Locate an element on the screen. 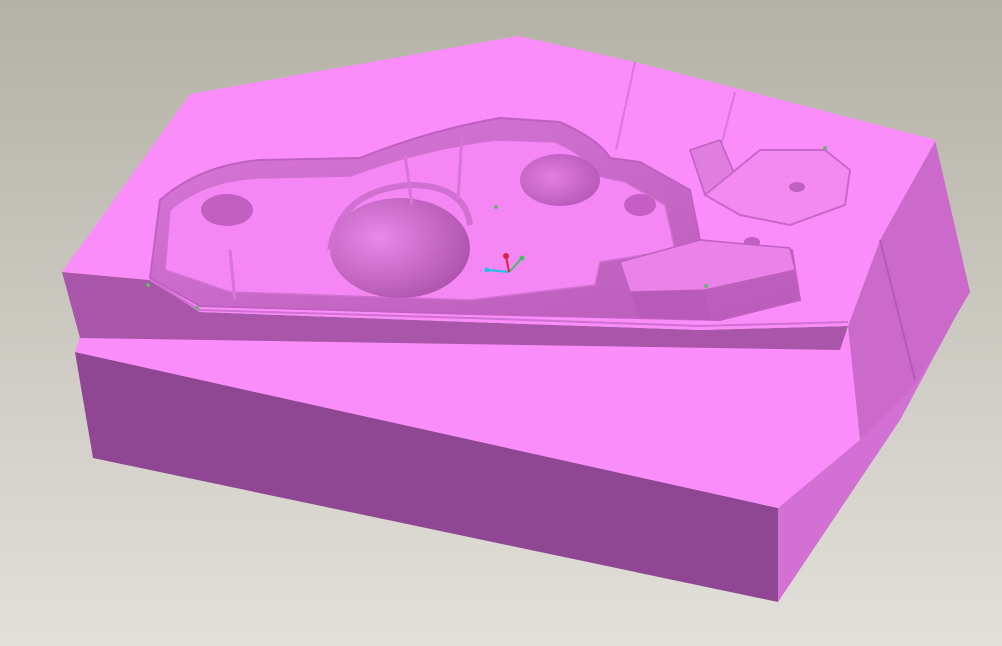 This screenshot has height=646, width=1002. left-hole is located at coordinates (227, 210).